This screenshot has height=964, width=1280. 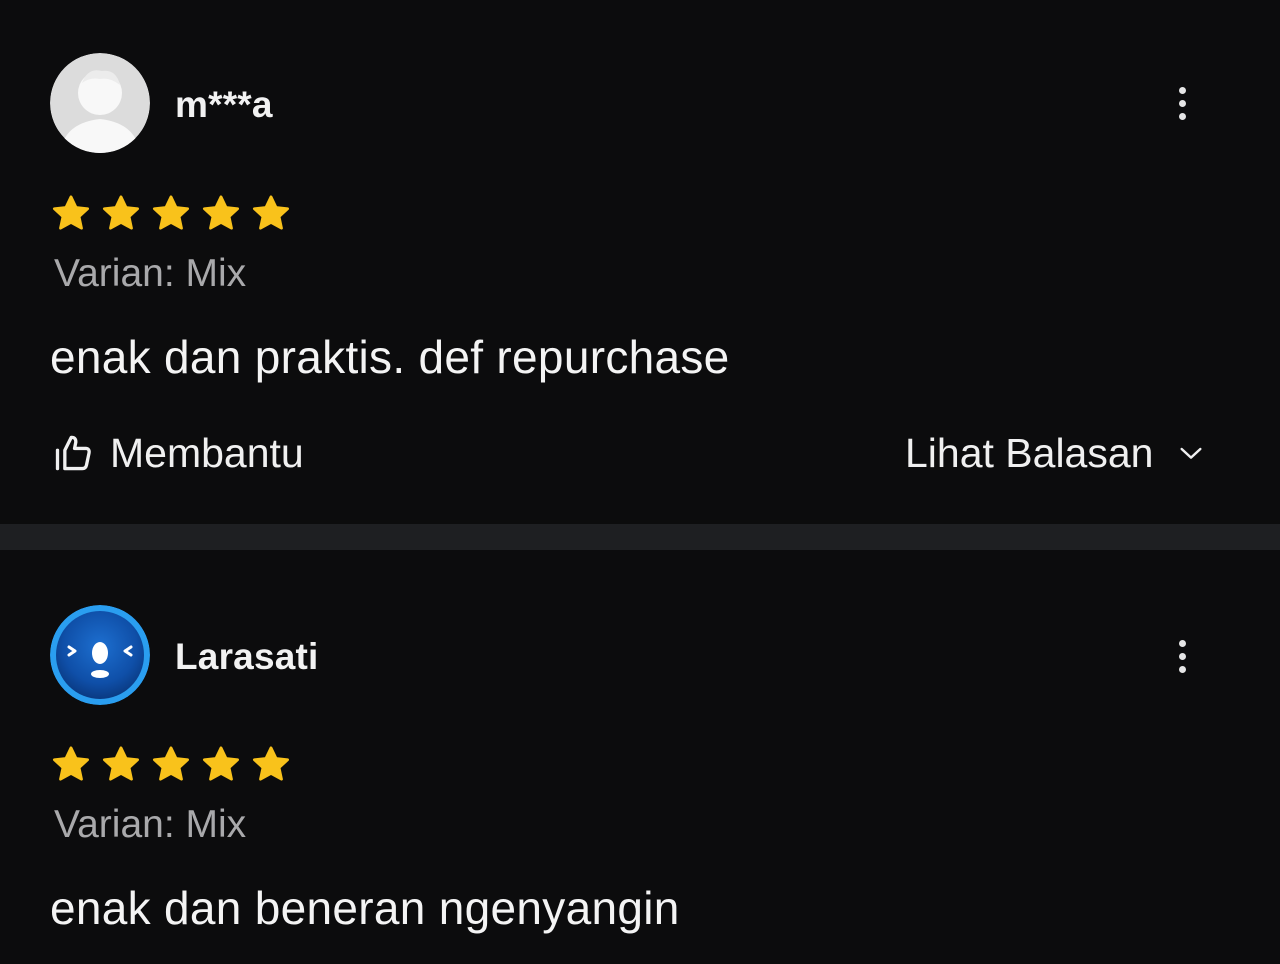 I want to click on view-replies-label: Lihat Balasan, so click(x=1029, y=452).